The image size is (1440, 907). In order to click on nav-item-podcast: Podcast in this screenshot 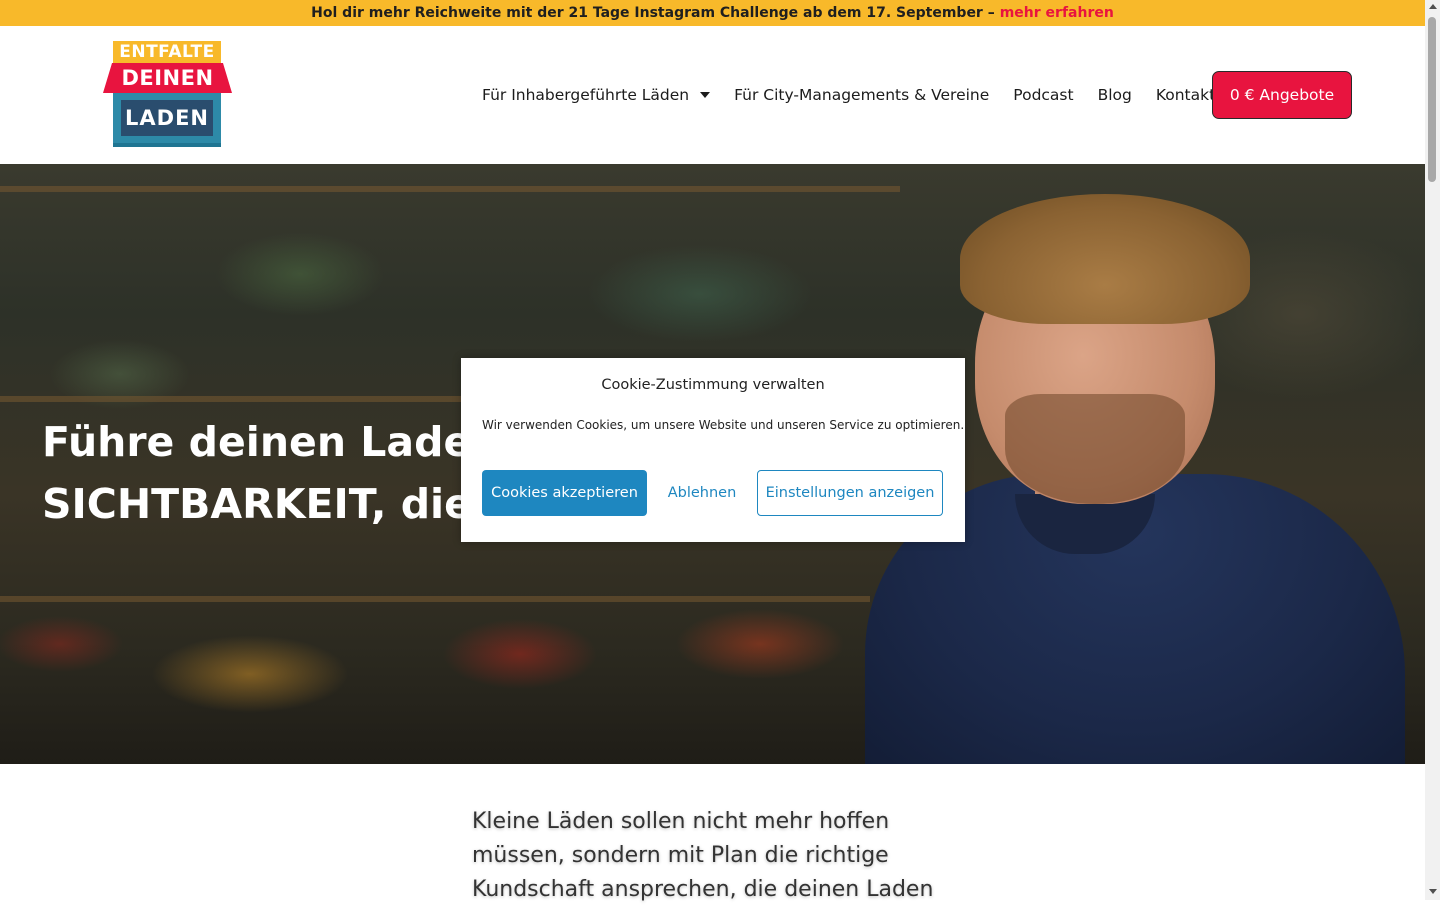, I will do `click(1043, 95)`.